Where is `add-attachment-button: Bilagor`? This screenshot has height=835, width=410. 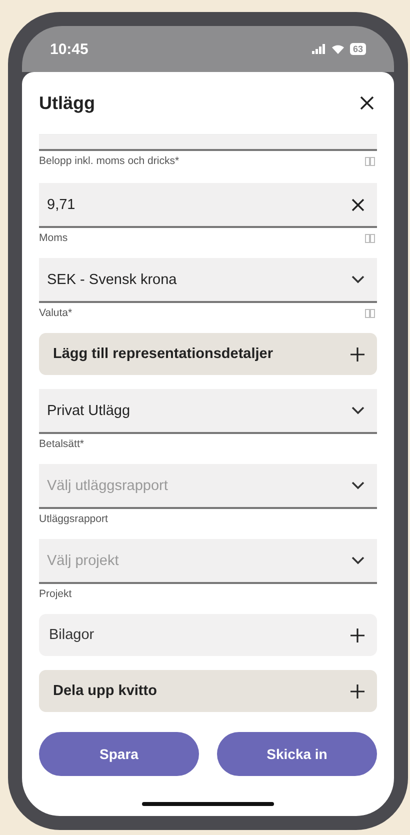 add-attachment-button: Bilagor is located at coordinates (208, 635).